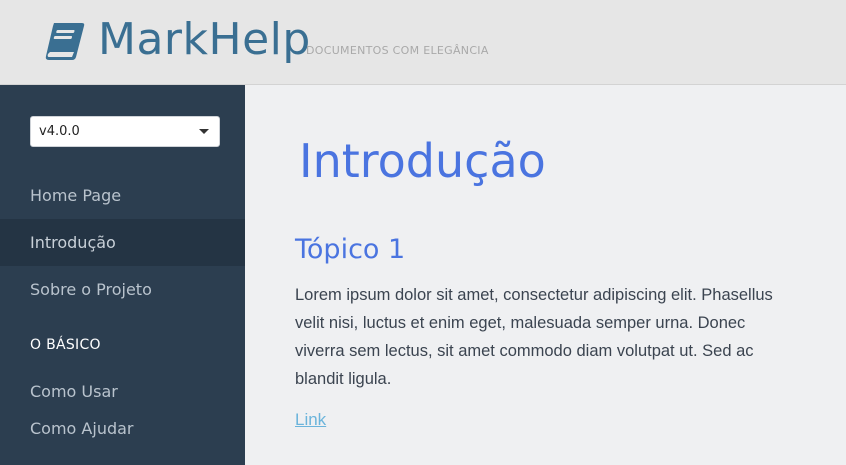 Image resolution: width=846 pixels, height=465 pixels. I want to click on sidebar-section-title: O BÁSICO, so click(65, 345).